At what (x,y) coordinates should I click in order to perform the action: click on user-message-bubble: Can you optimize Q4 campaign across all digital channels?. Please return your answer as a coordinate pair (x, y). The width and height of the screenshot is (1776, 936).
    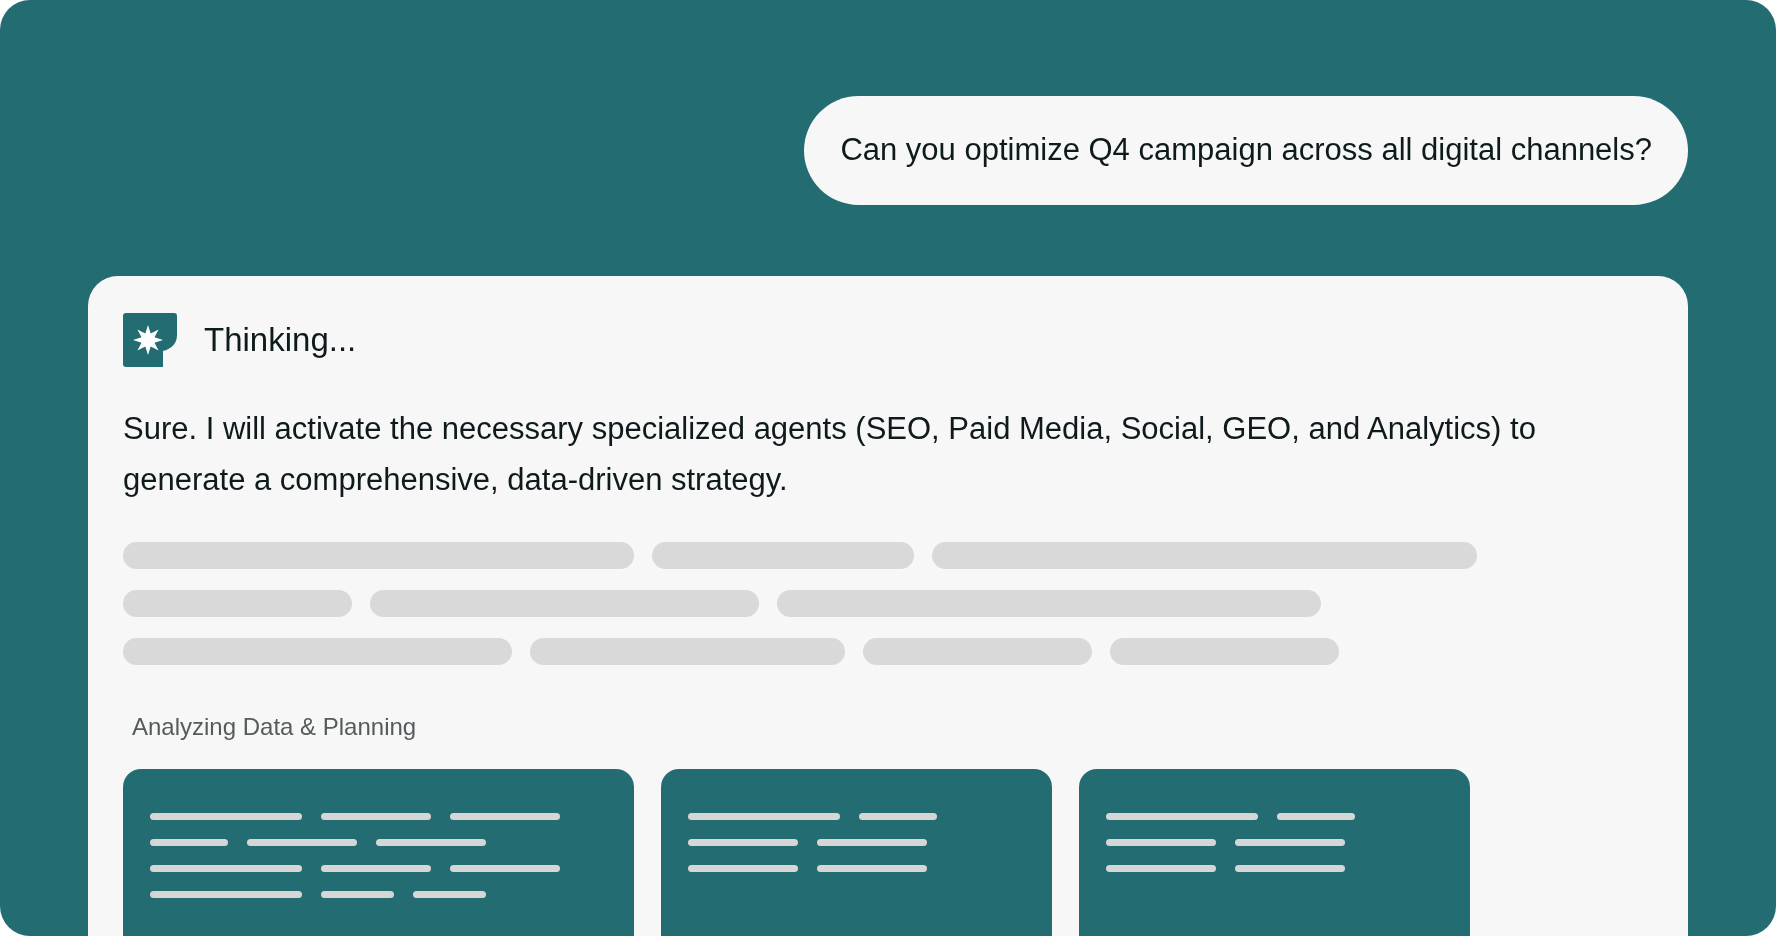
    Looking at the image, I should click on (1246, 150).